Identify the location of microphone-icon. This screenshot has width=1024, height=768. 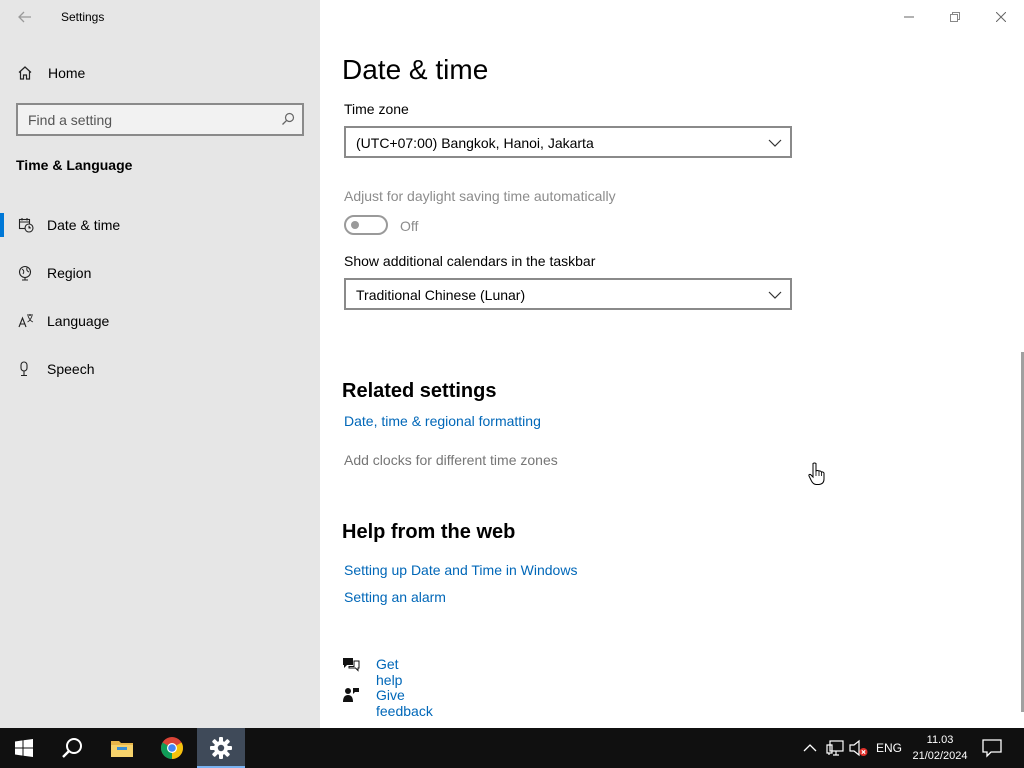
(26, 371).